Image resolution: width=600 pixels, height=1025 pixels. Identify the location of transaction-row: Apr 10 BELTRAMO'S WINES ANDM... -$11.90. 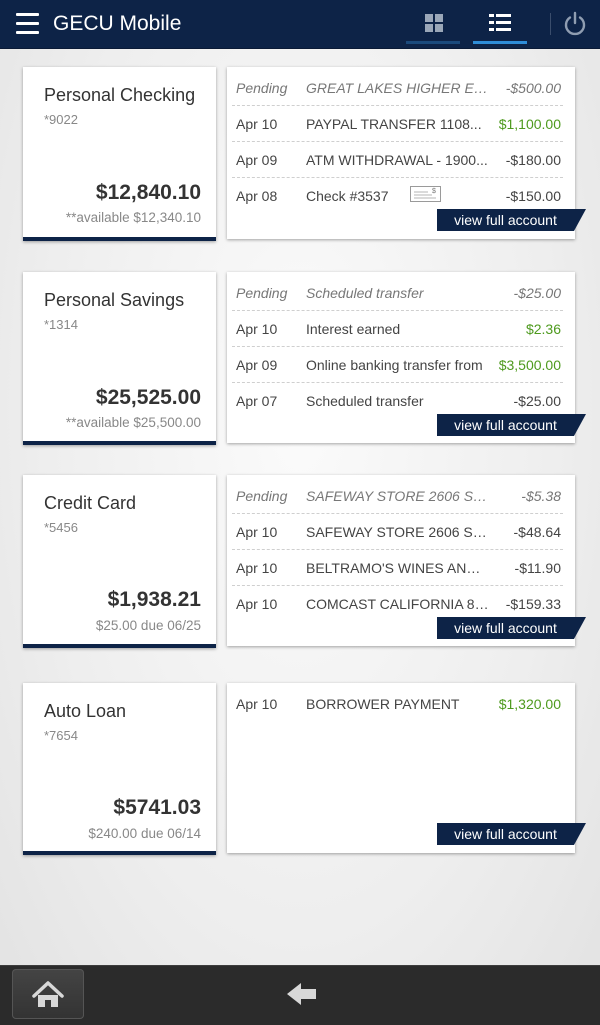
(397, 567).